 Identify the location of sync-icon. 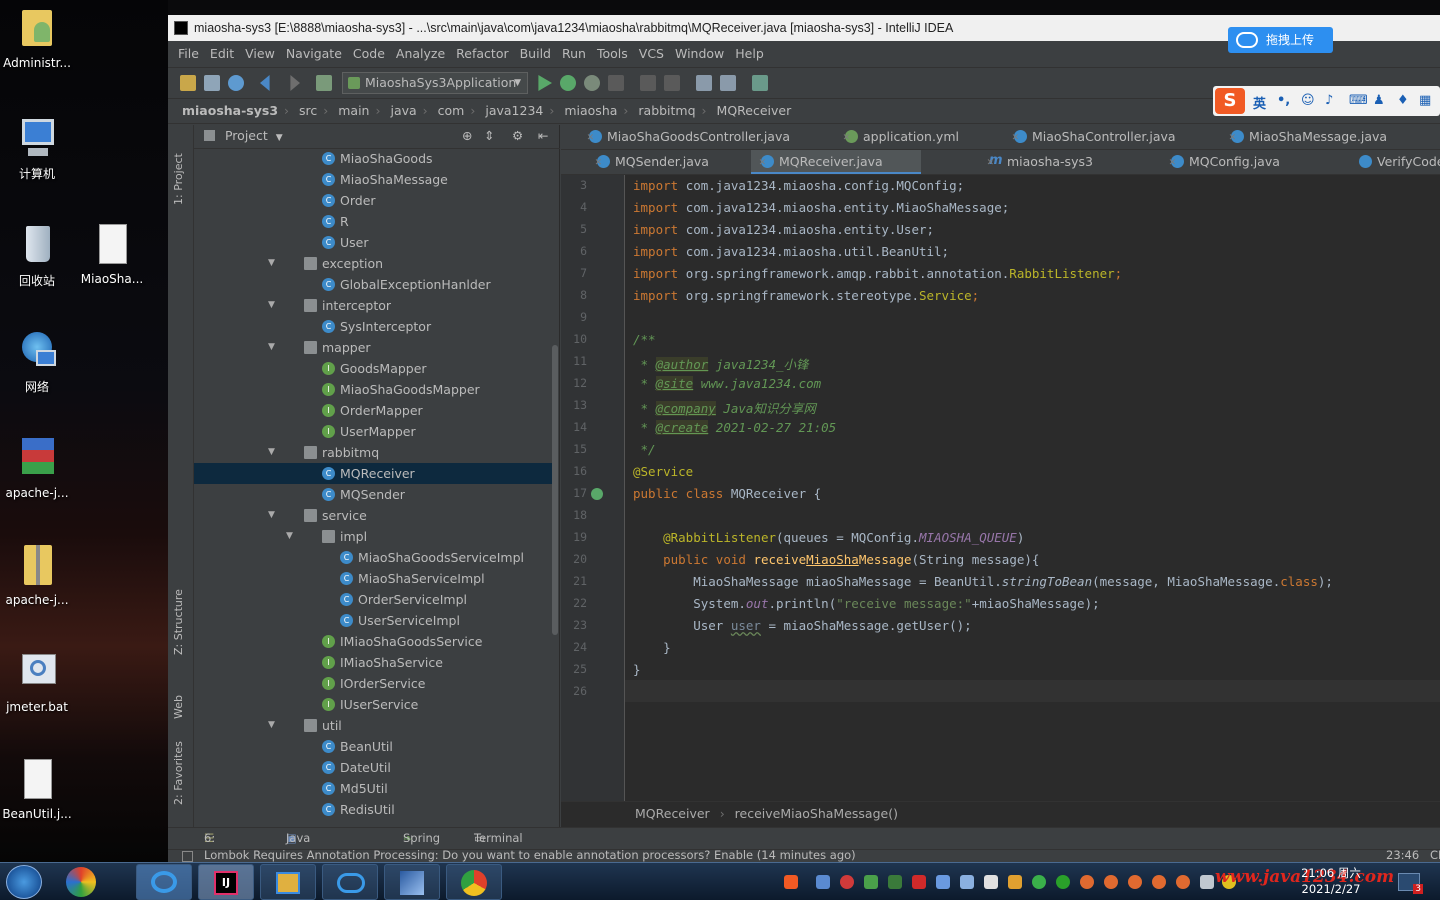
(236, 83).